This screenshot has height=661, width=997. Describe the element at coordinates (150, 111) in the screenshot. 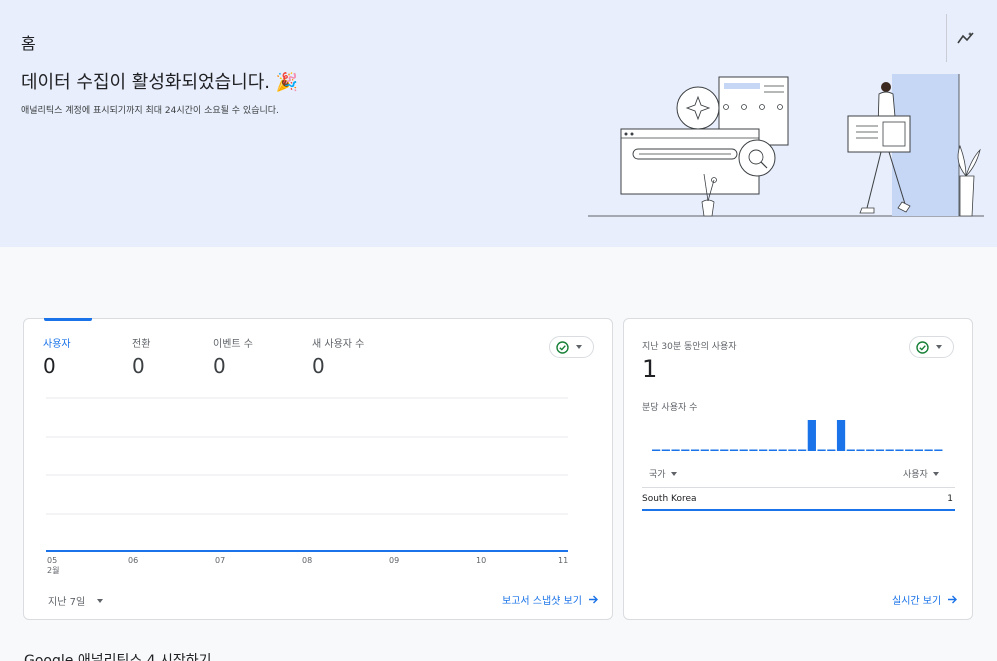

I see `banner-subtitle: 애널리틱스 계정에 표시되기까지 최대 24시간이 소요될 수 있습니다.` at that location.